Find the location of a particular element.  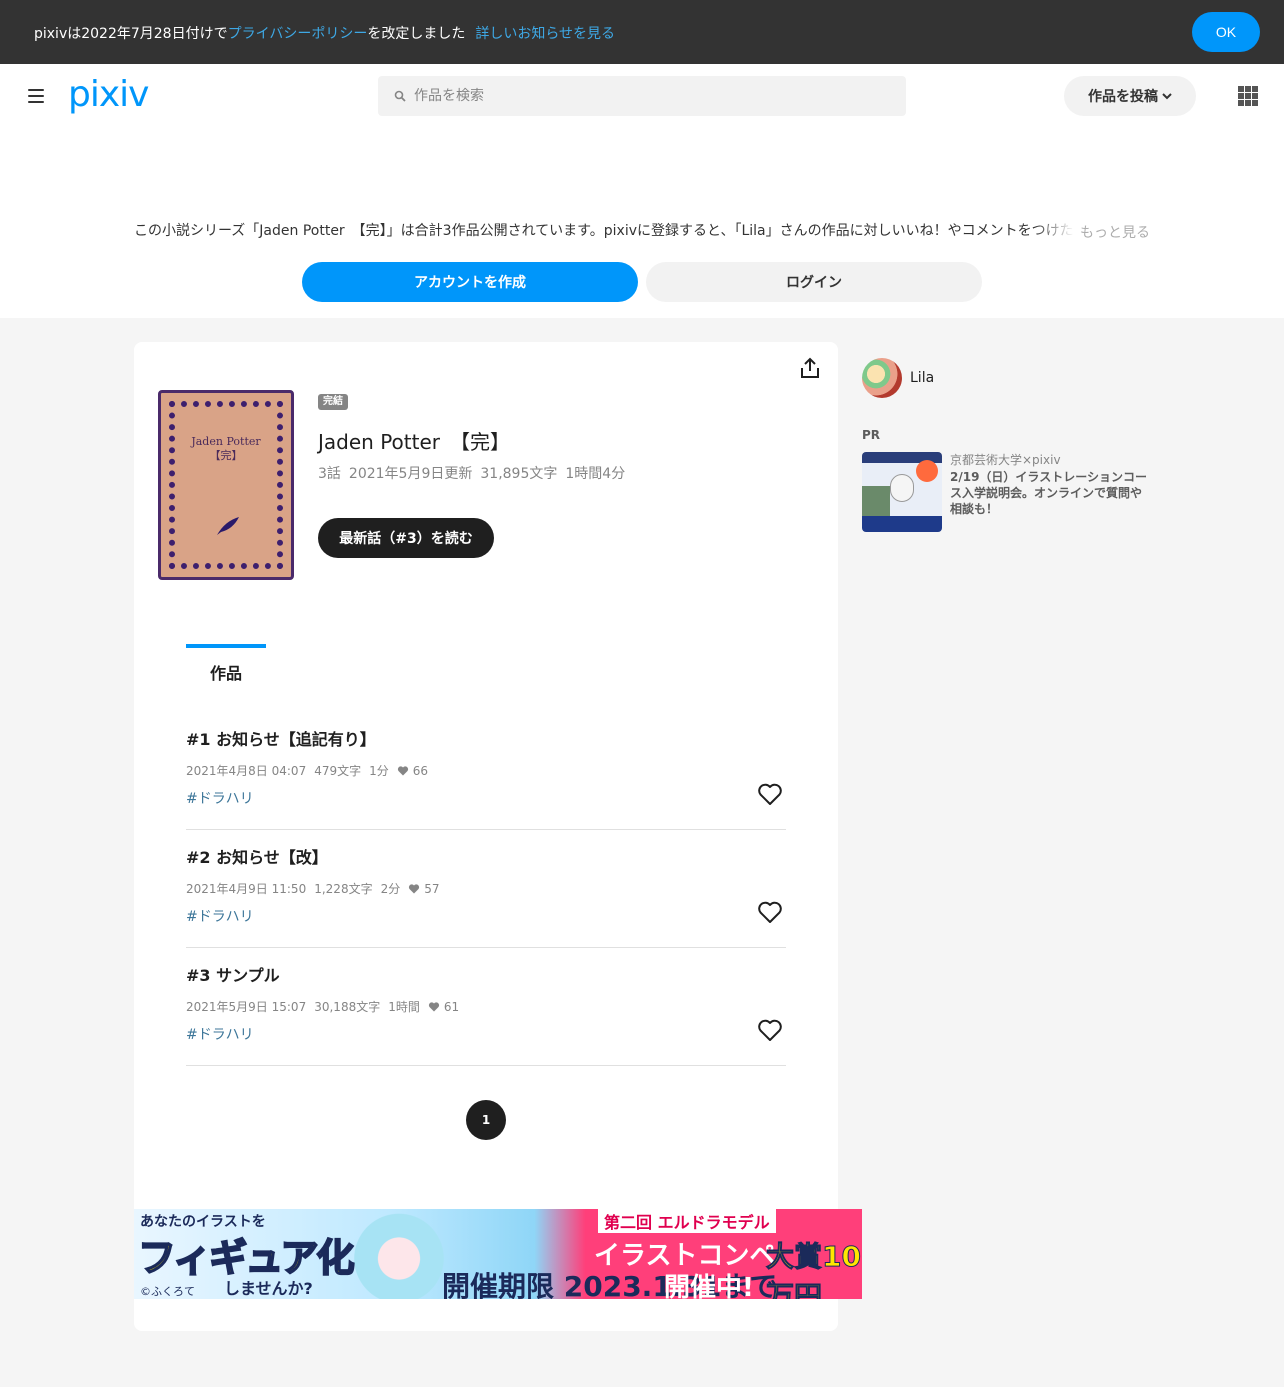

post-work-button: 作品を投稿 is located at coordinates (1130, 96).